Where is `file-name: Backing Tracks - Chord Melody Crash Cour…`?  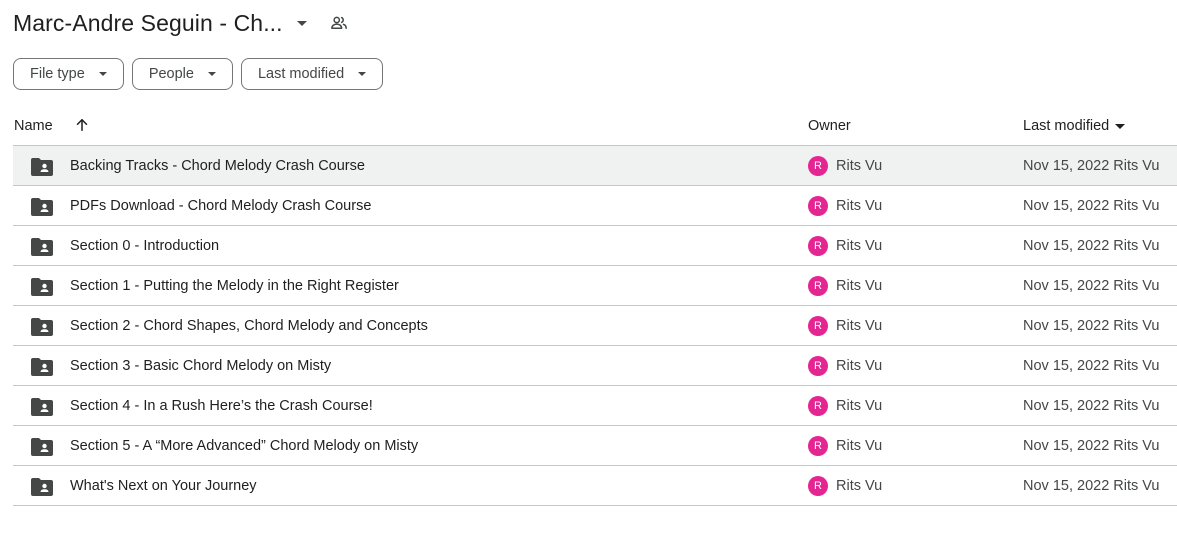
file-name: Backing Tracks - Chord Melody Crash Cour… is located at coordinates (217, 166).